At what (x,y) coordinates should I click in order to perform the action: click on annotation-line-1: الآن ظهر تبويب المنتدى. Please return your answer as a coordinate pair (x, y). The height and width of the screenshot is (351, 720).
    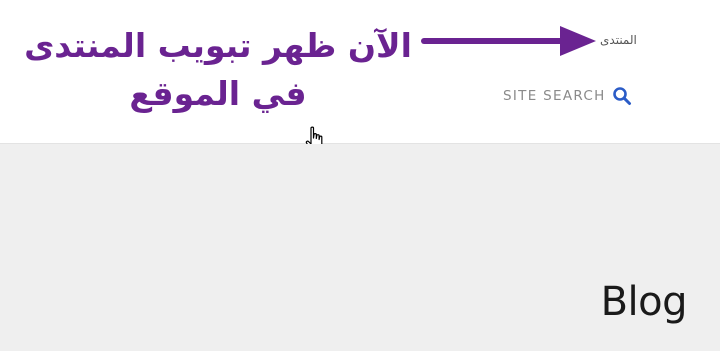
    Looking at the image, I should click on (218, 45).